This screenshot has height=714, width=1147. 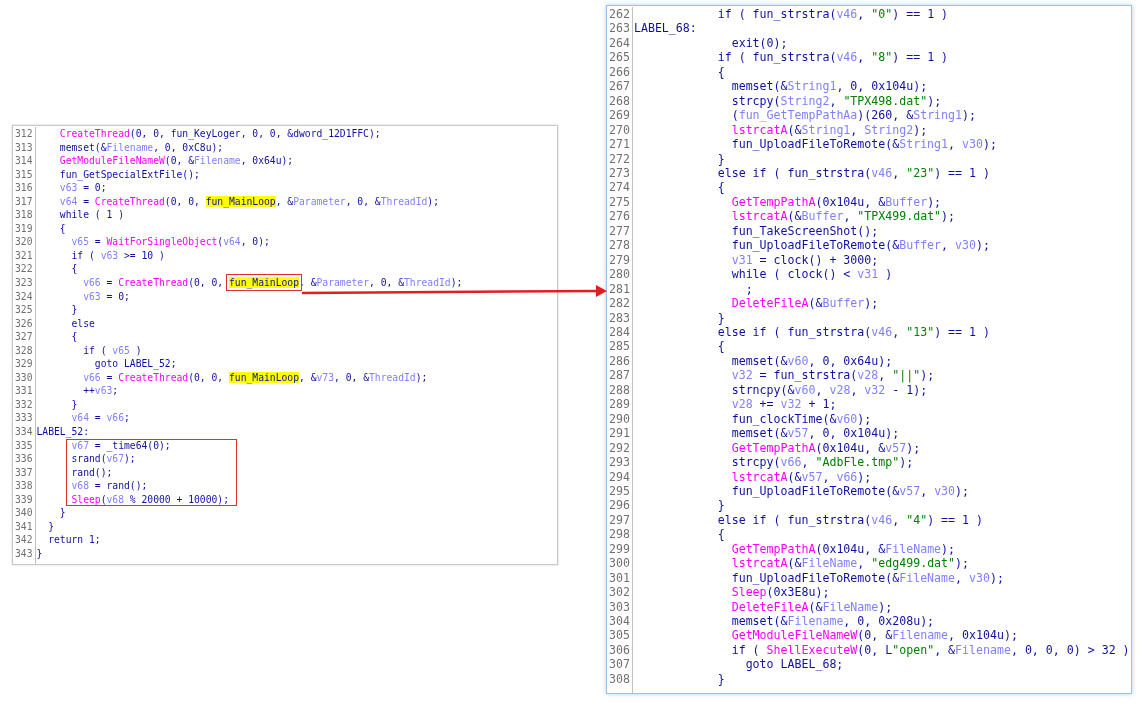 What do you see at coordinates (619, 404) in the screenshot?
I see `line-number: 289` at bounding box center [619, 404].